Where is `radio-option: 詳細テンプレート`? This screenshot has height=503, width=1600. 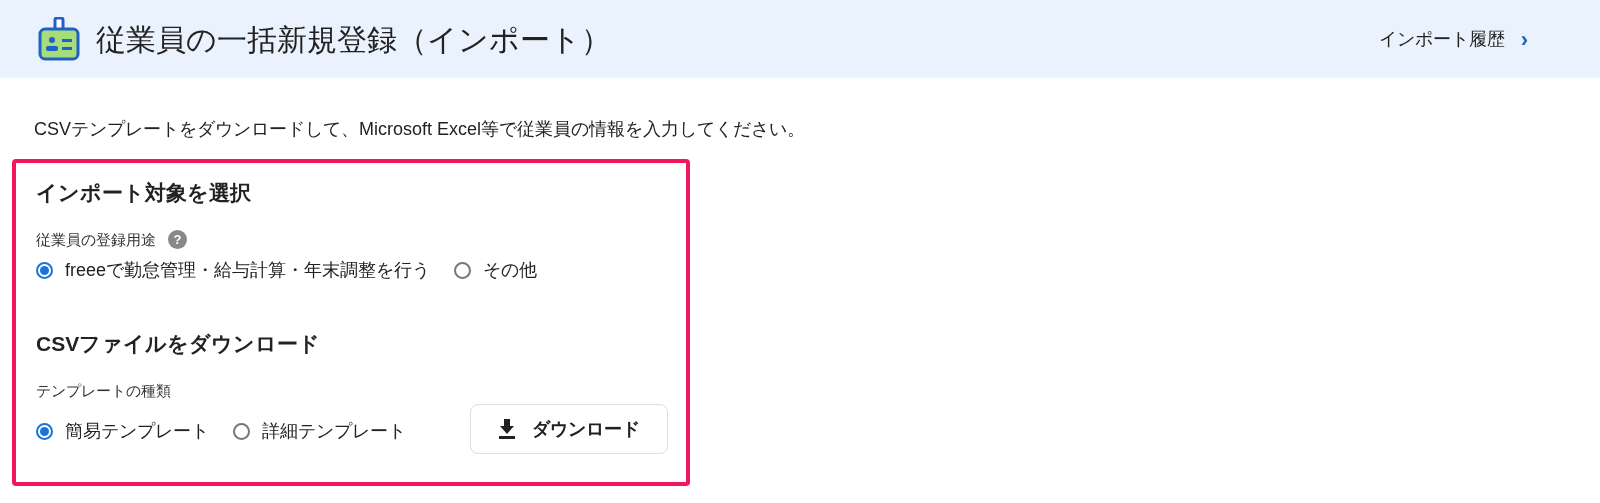 radio-option: 詳細テンプレート is located at coordinates (319, 431).